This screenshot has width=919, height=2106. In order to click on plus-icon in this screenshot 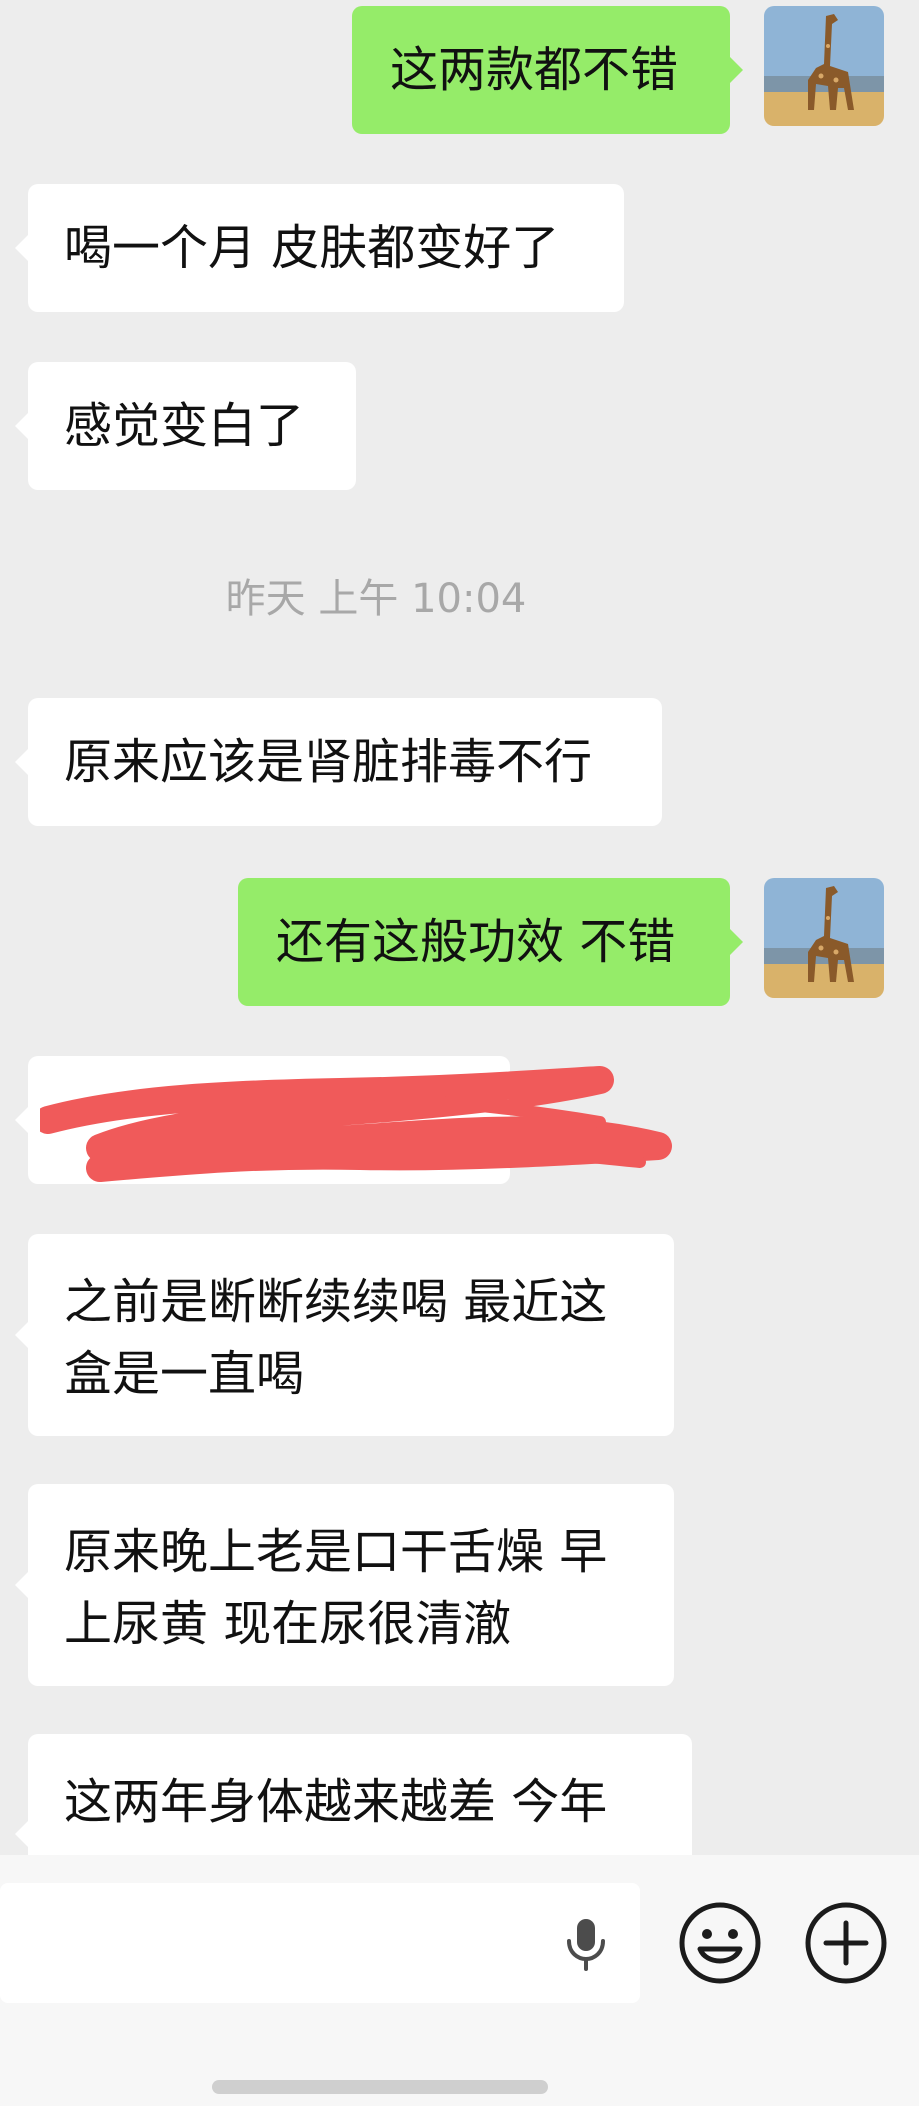, I will do `click(846, 1943)`.